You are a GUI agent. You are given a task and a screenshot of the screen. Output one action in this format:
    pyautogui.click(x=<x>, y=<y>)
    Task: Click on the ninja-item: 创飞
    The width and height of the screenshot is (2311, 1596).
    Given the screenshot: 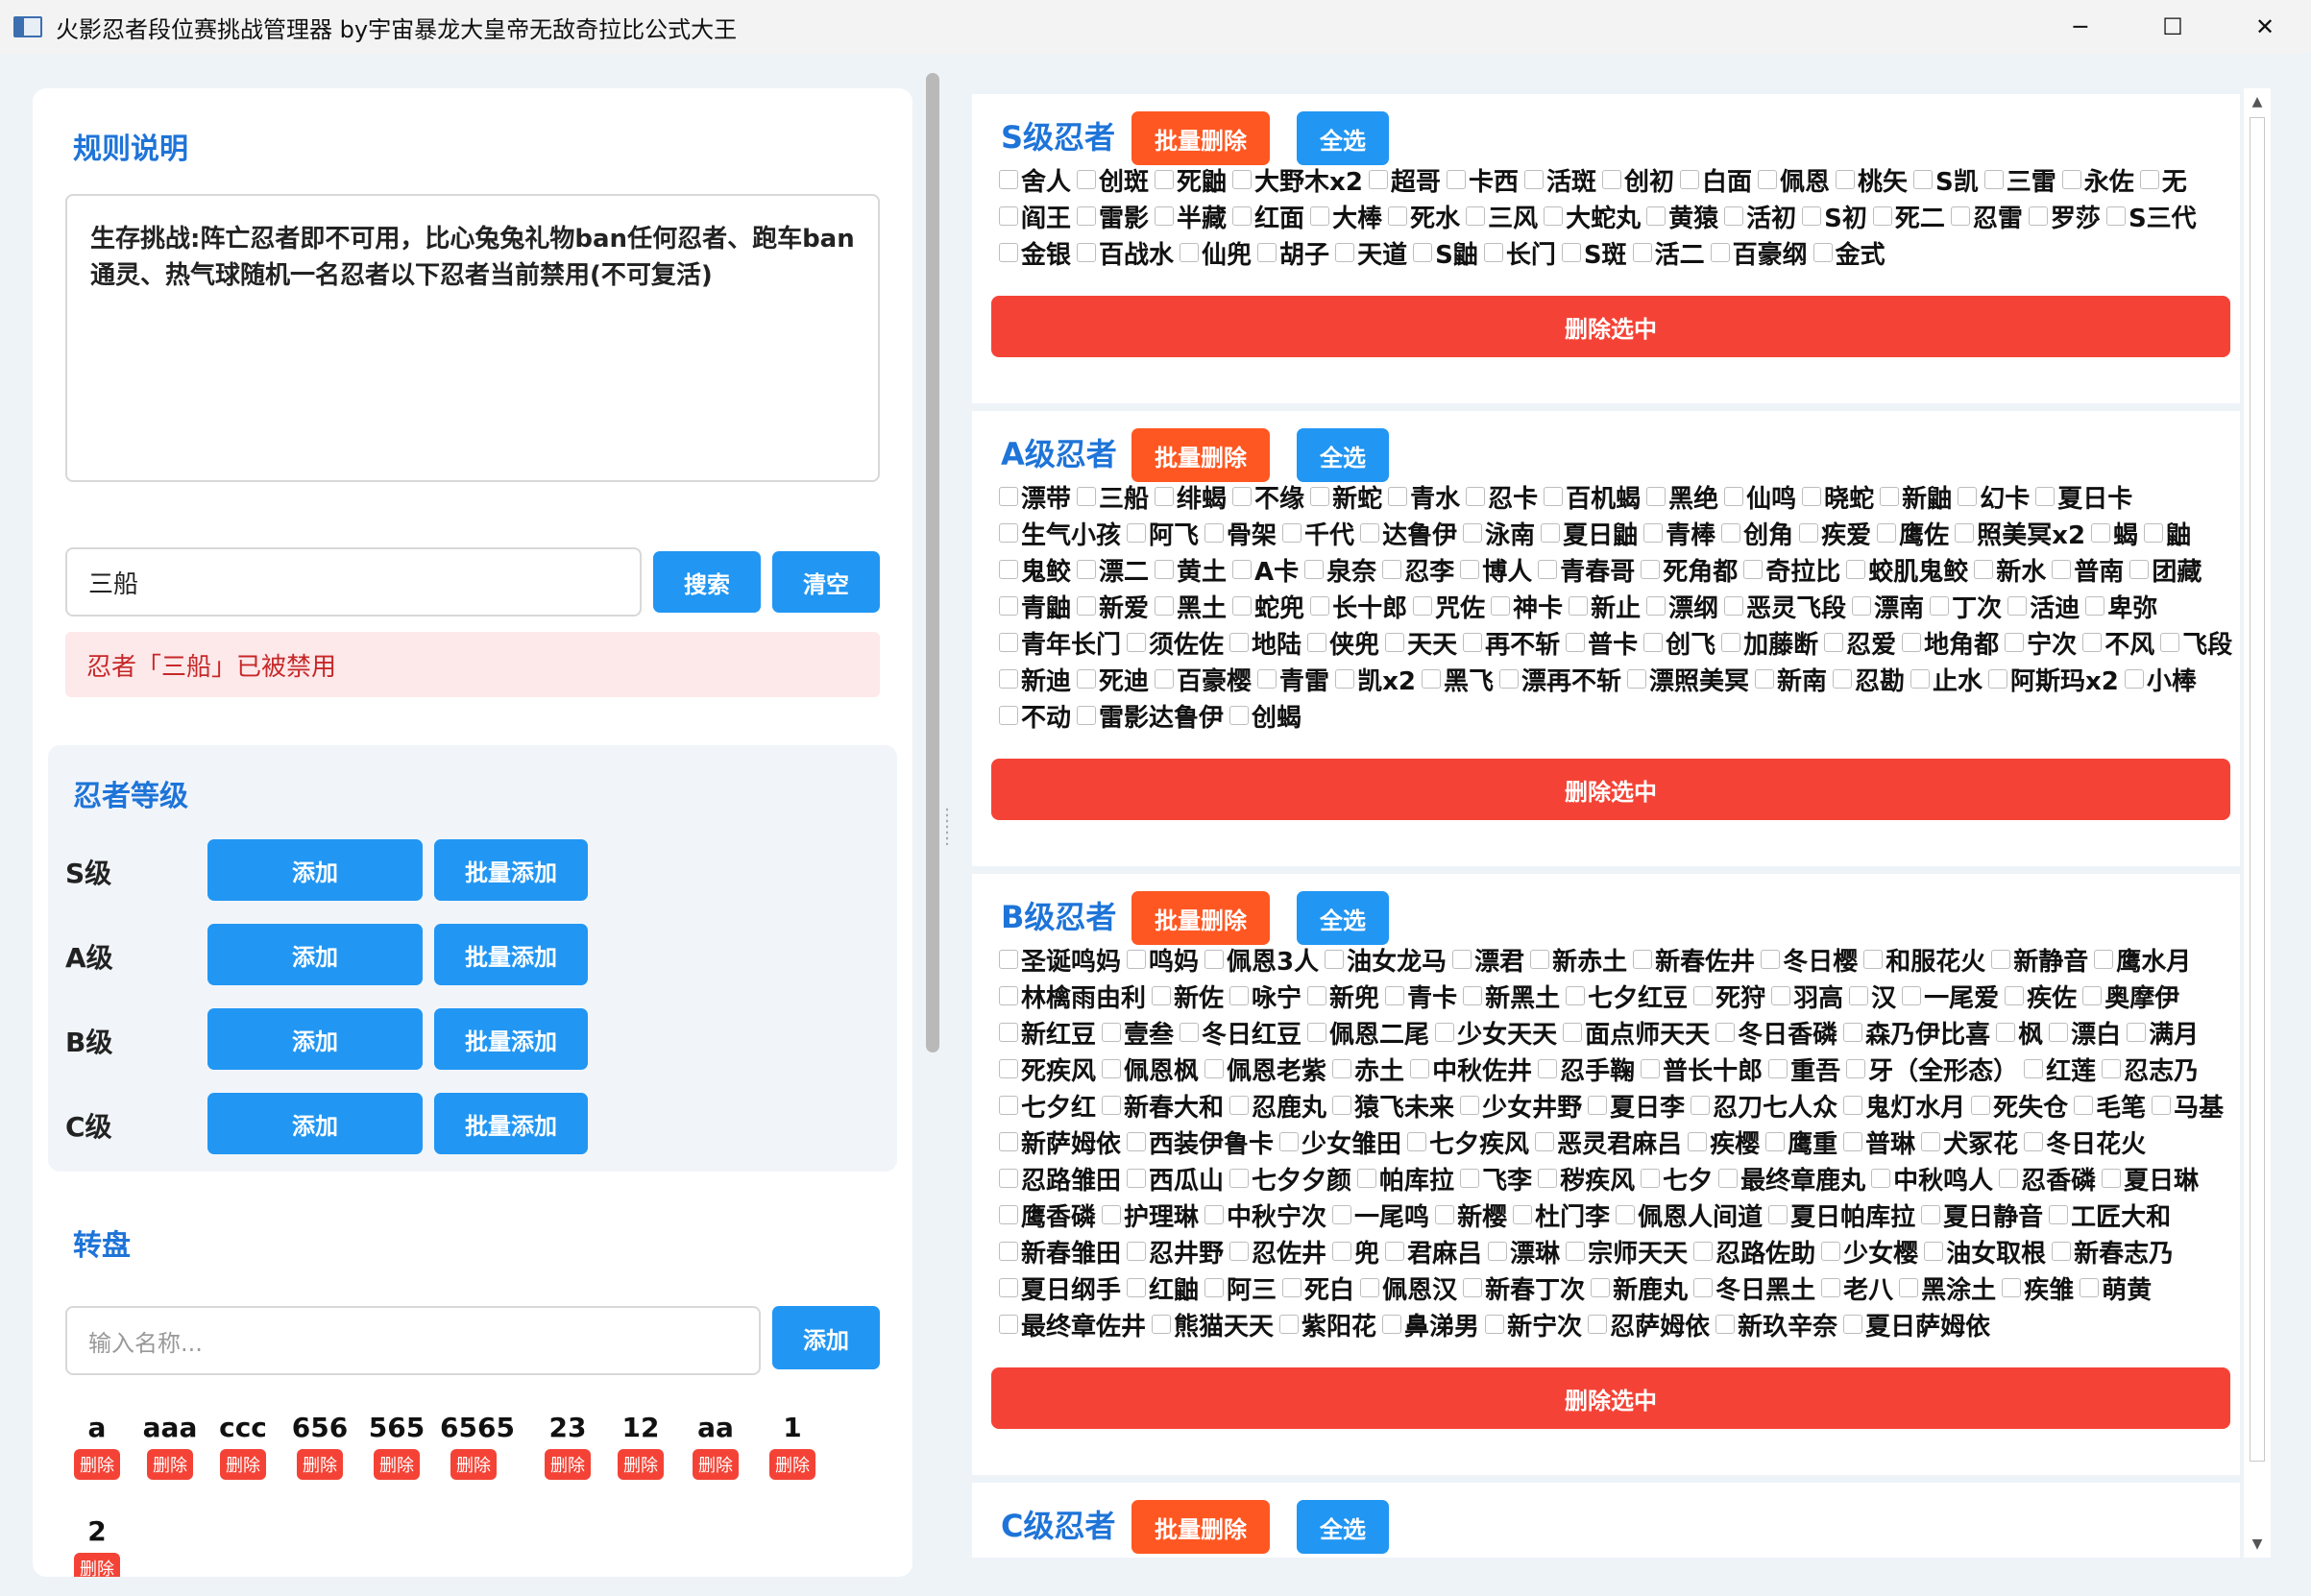 What is the action you would take?
    pyautogui.click(x=1679, y=643)
    